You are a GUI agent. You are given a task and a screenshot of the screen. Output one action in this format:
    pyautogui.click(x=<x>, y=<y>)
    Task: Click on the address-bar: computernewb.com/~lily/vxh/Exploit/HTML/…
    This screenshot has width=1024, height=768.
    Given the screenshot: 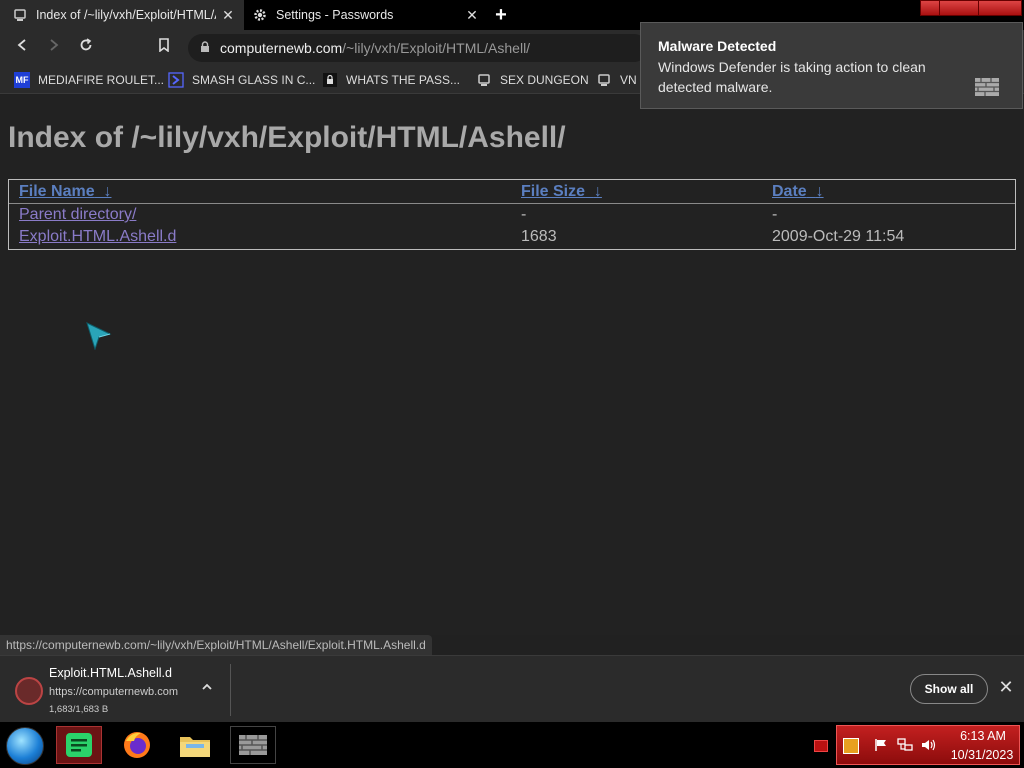 What is the action you would take?
    pyautogui.click(x=418, y=48)
    